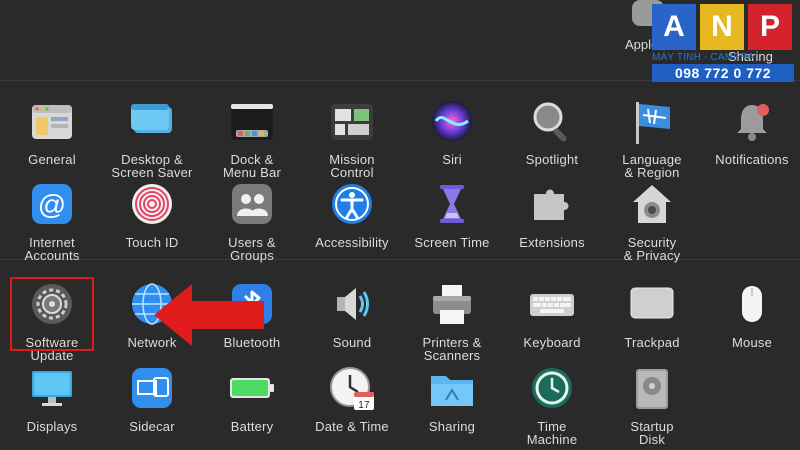 The image size is (800, 450). I want to click on pane-language-region: Language & Region, so click(652, 139).